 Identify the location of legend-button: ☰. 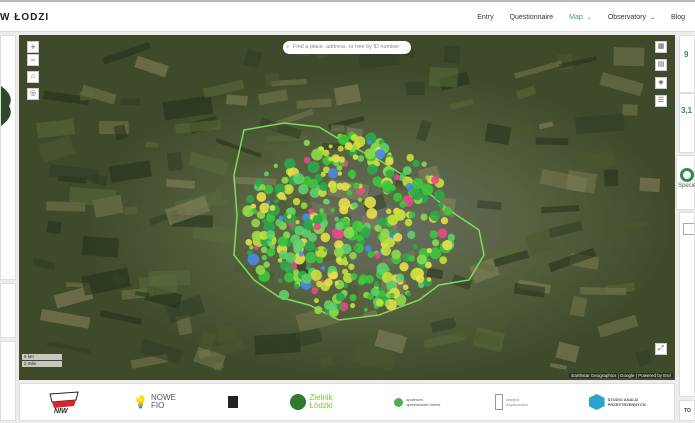
(661, 101).